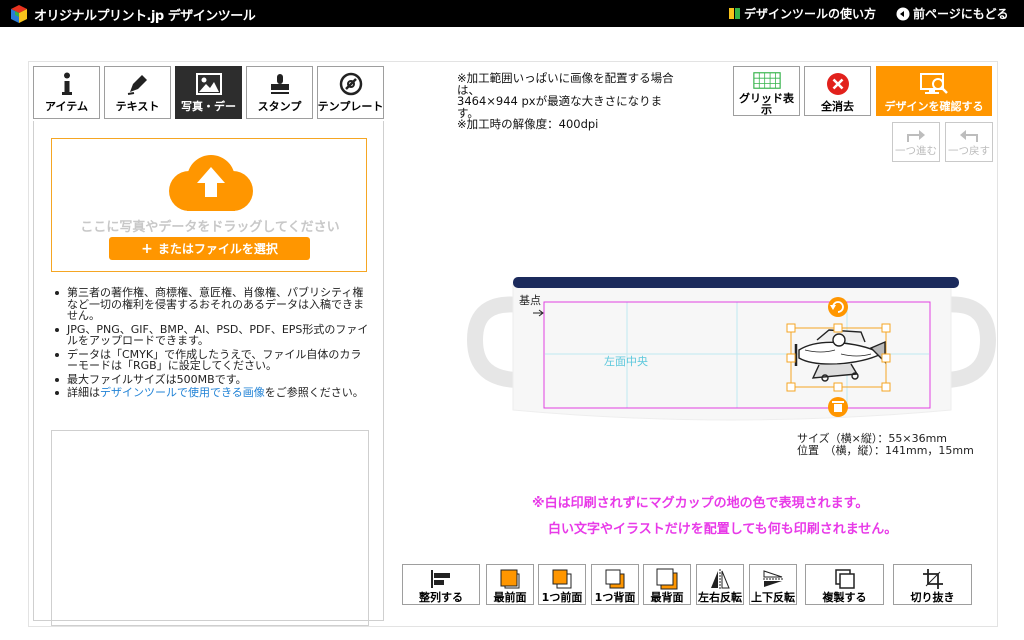  I want to click on undo-icon, so click(969, 136).